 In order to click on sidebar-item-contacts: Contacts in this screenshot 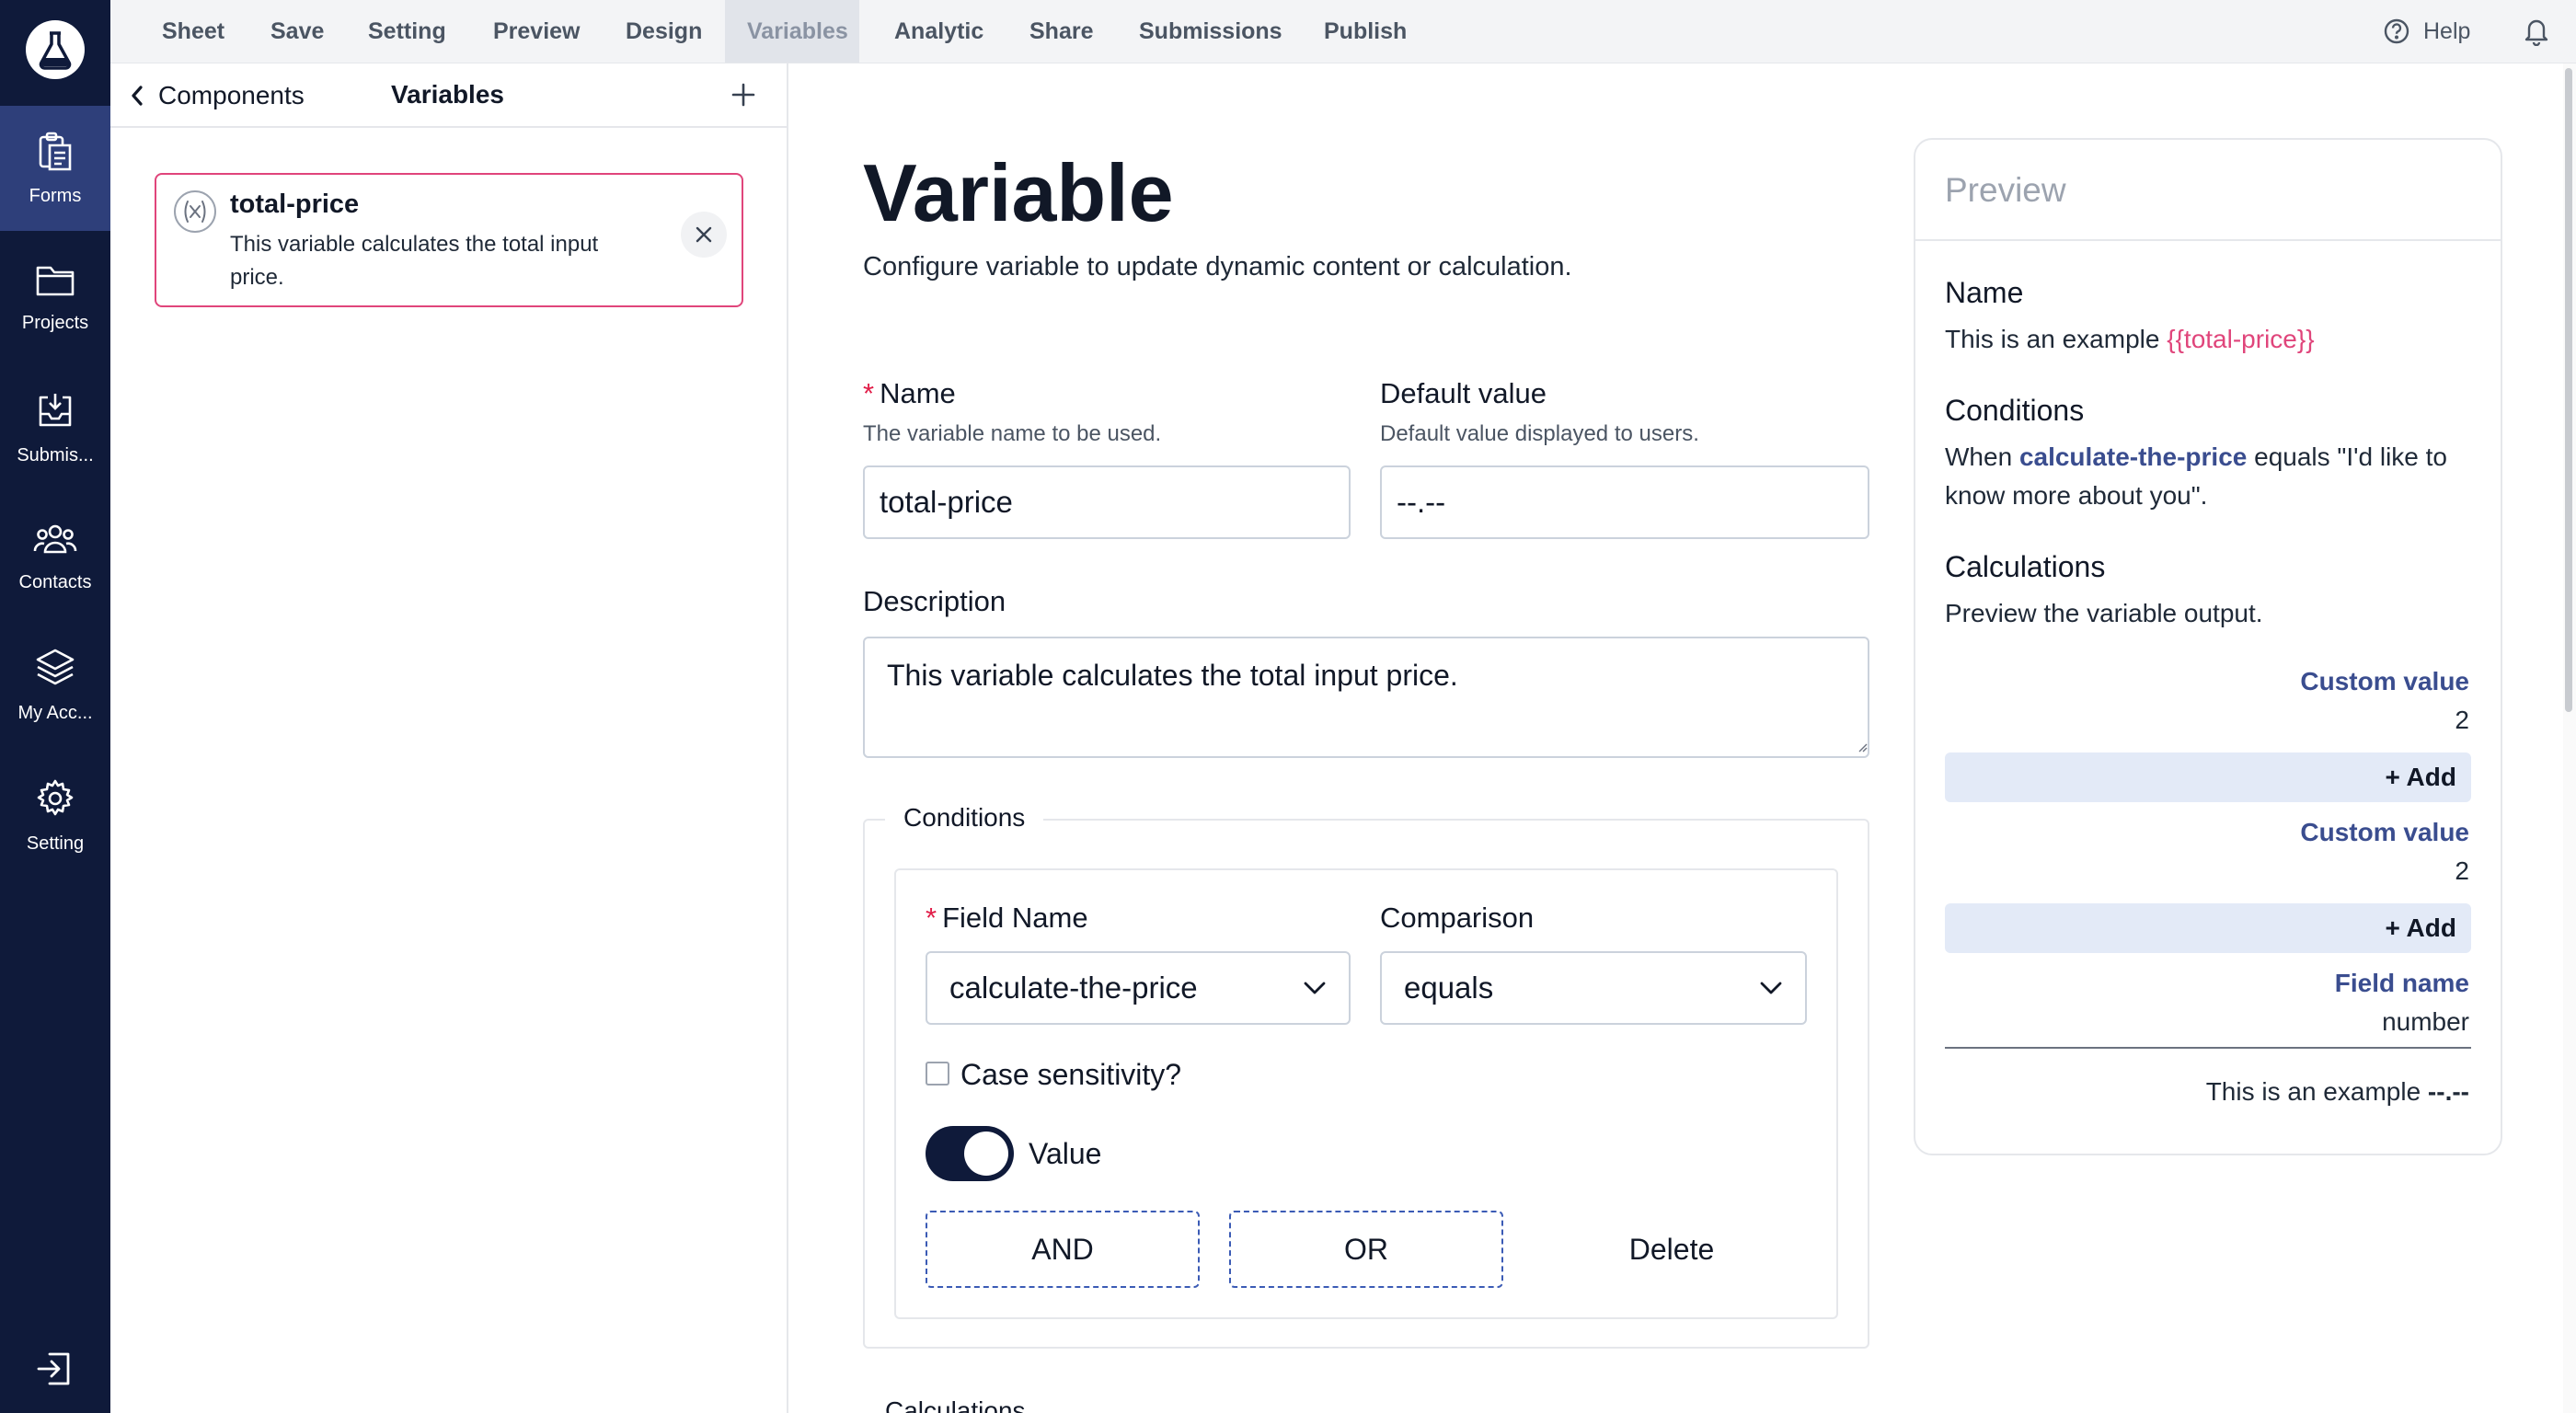, I will do `click(55, 556)`.